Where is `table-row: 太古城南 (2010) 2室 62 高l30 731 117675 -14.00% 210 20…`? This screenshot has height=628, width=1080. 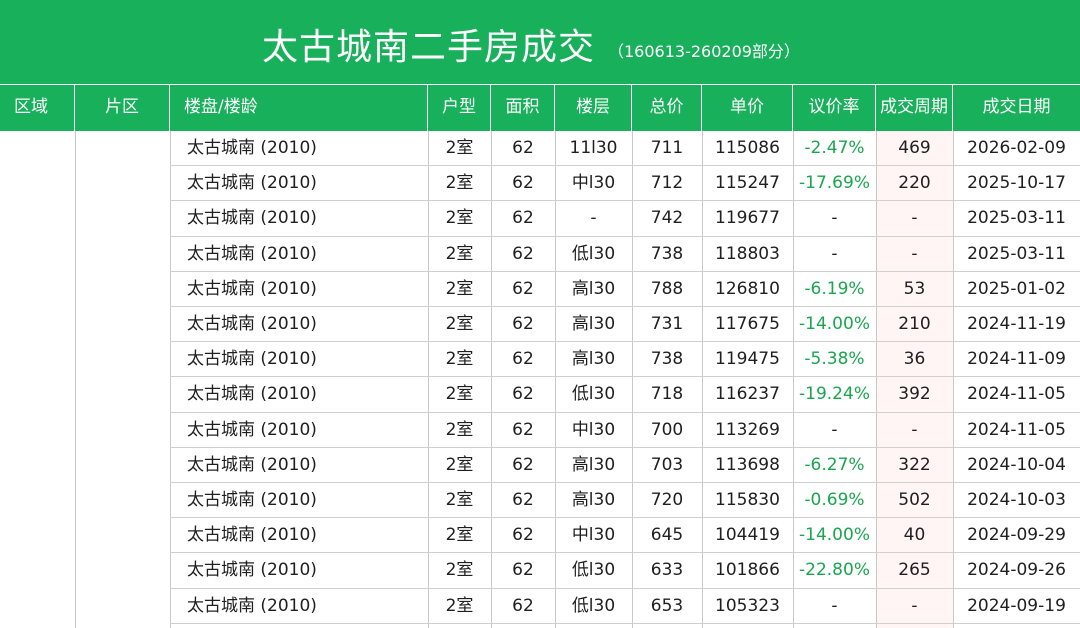 table-row: 太古城南 (2010) 2室 62 高l30 731 117675 -14.00% 210 20… is located at coordinates (625, 325).